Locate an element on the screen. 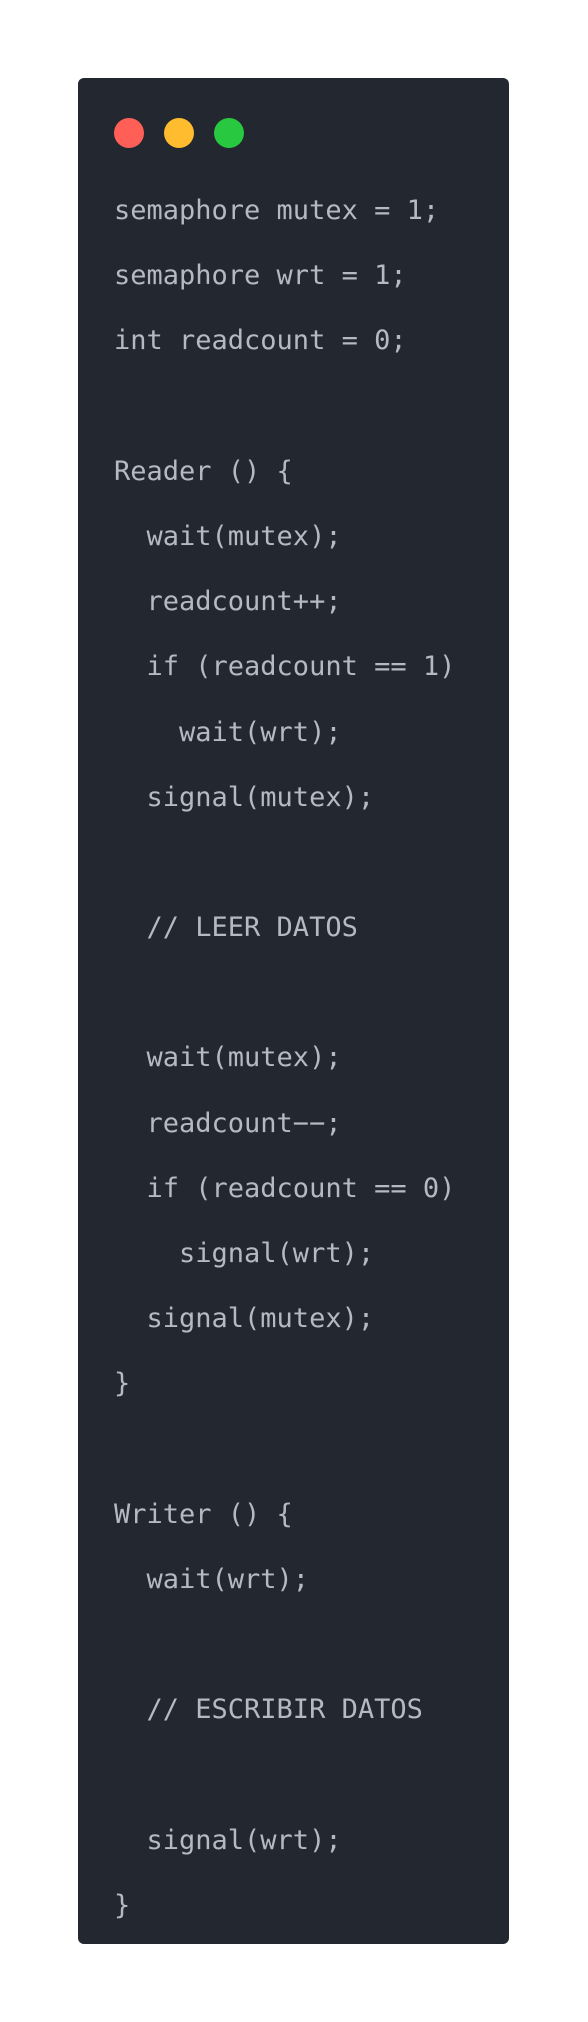  code-line: if (readcount == 1) is located at coordinates (285, 667).